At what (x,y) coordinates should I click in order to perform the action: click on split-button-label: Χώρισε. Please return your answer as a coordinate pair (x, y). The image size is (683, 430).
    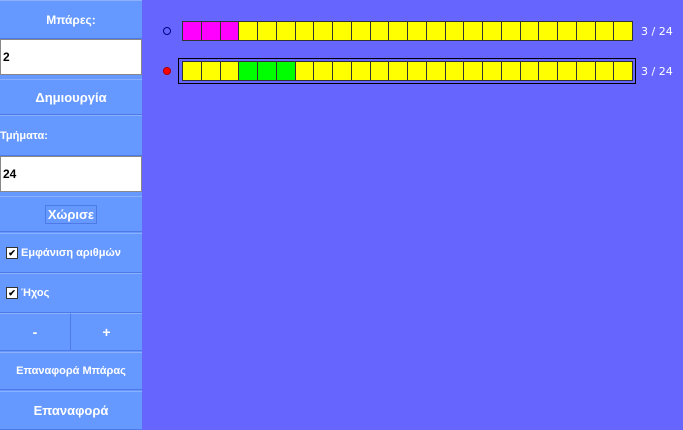
    Looking at the image, I should click on (71, 214).